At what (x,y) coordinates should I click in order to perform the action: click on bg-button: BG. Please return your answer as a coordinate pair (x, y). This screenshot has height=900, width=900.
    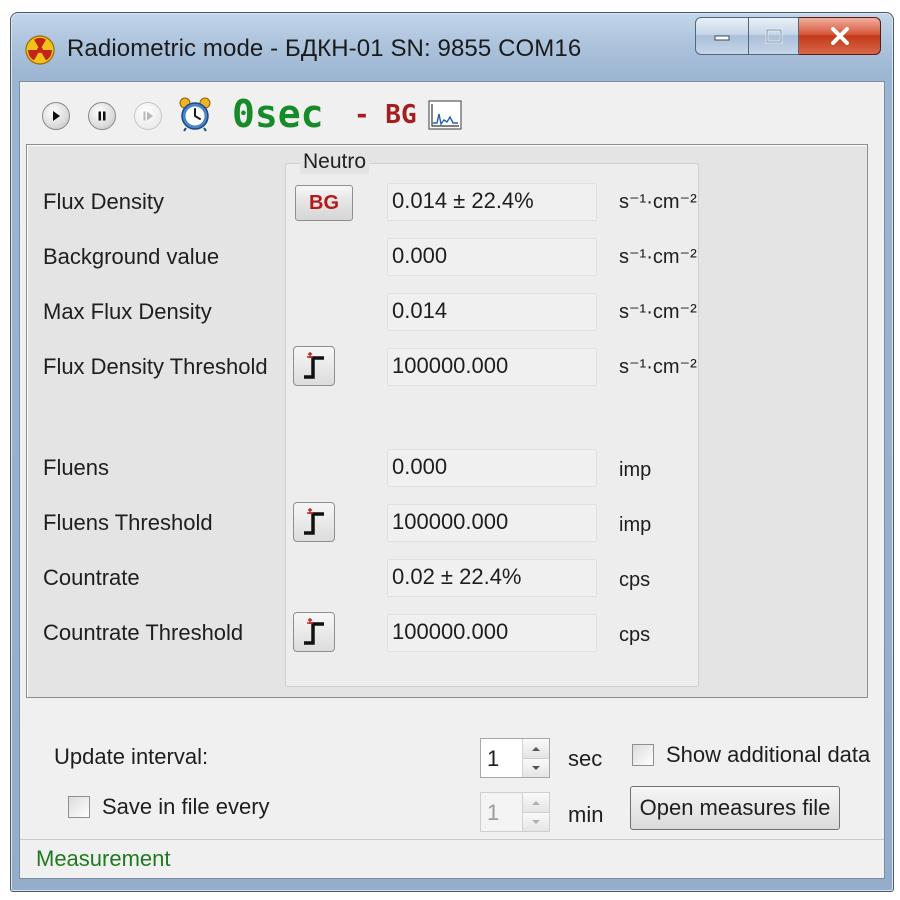
    Looking at the image, I should click on (324, 203).